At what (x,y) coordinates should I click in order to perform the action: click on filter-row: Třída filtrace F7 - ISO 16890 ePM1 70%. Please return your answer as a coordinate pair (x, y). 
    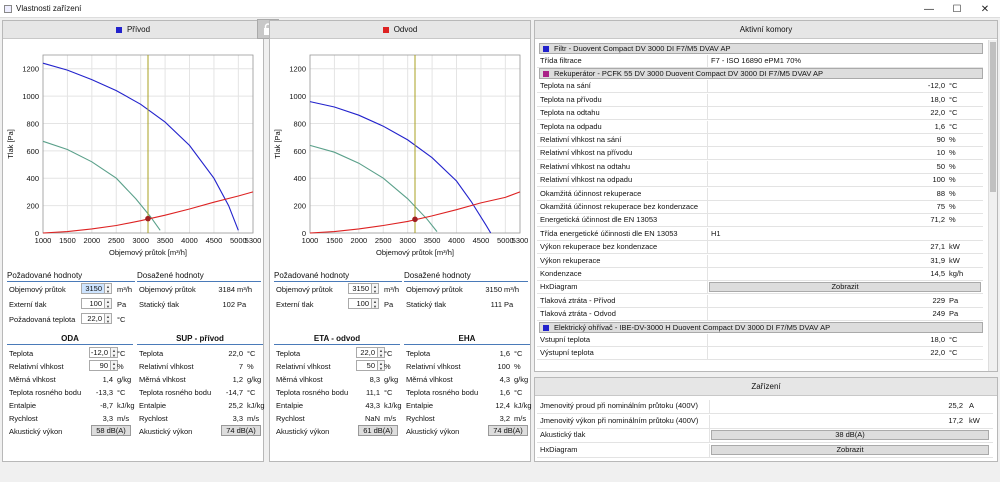
    Looking at the image, I should click on (760, 61).